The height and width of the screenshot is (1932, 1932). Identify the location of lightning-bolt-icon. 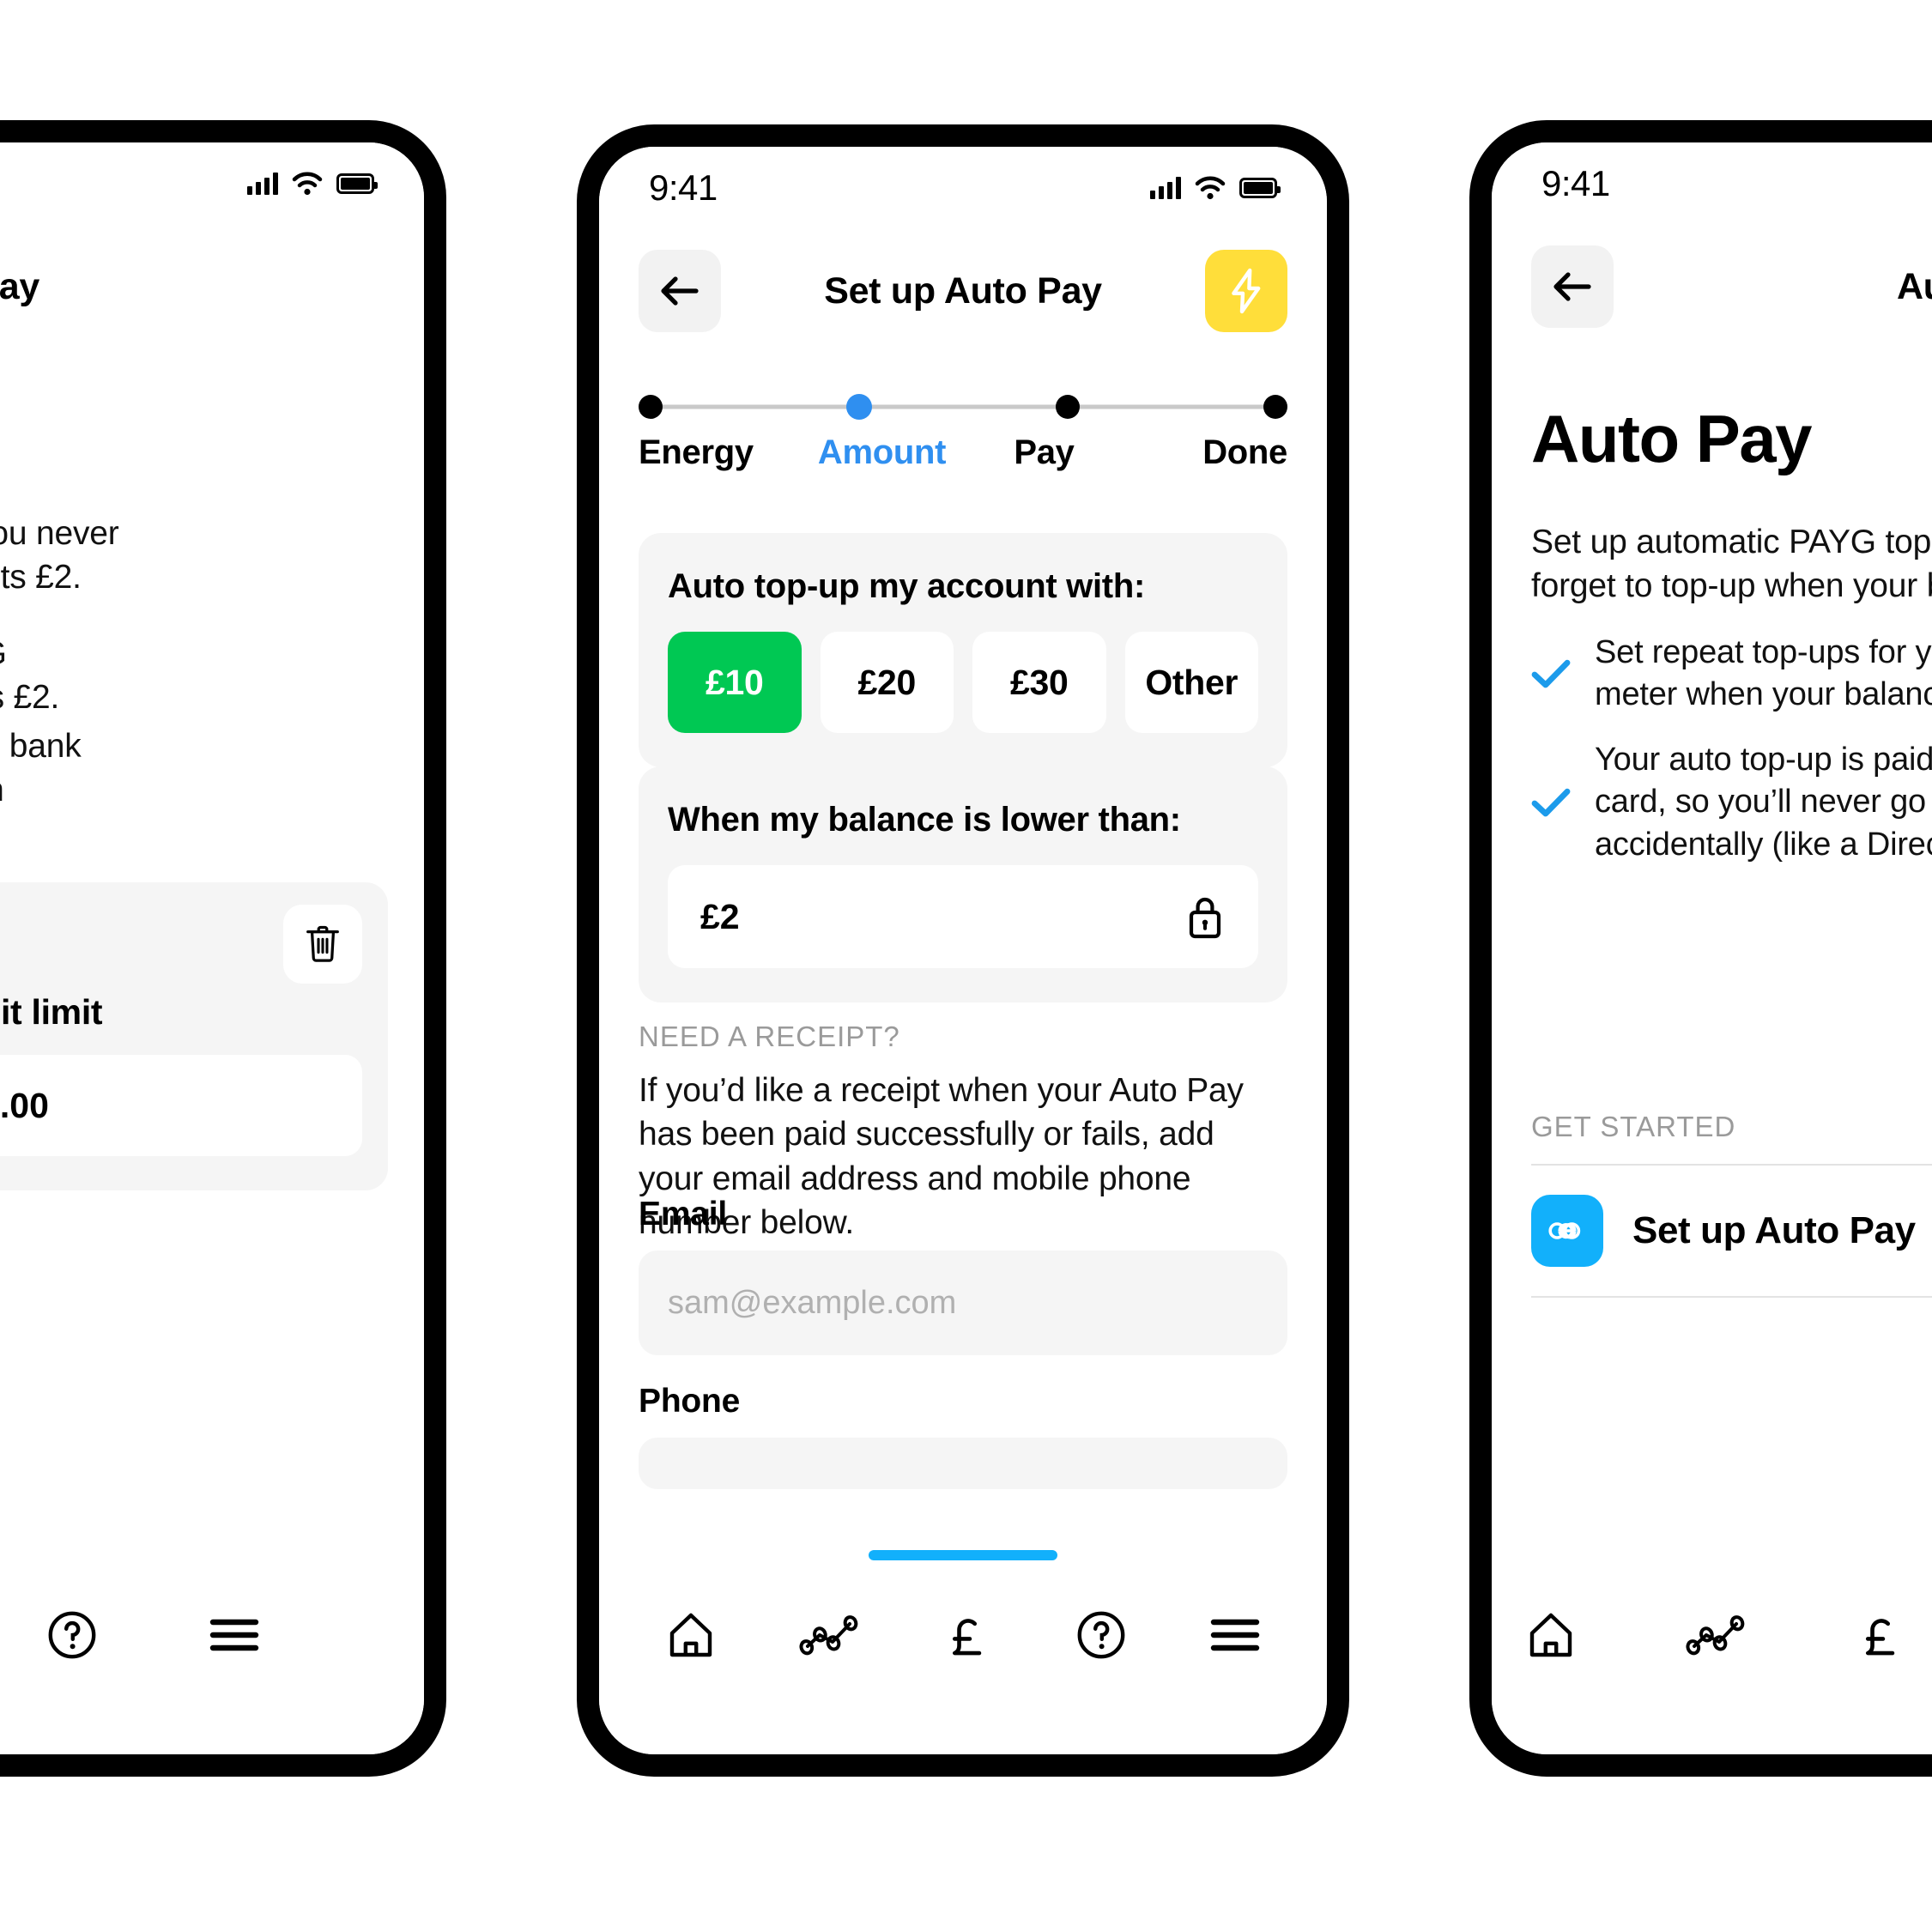
(1247, 291).